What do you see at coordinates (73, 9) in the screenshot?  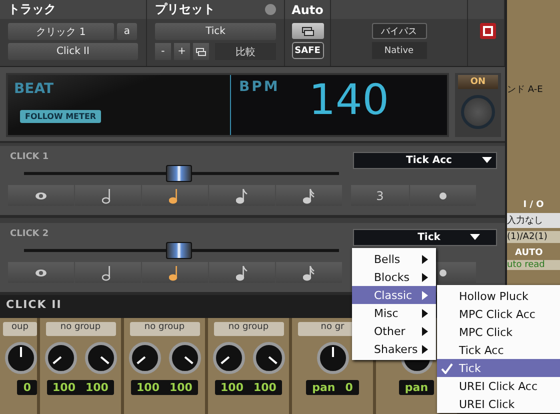 I see `track-label: トラック` at bounding box center [73, 9].